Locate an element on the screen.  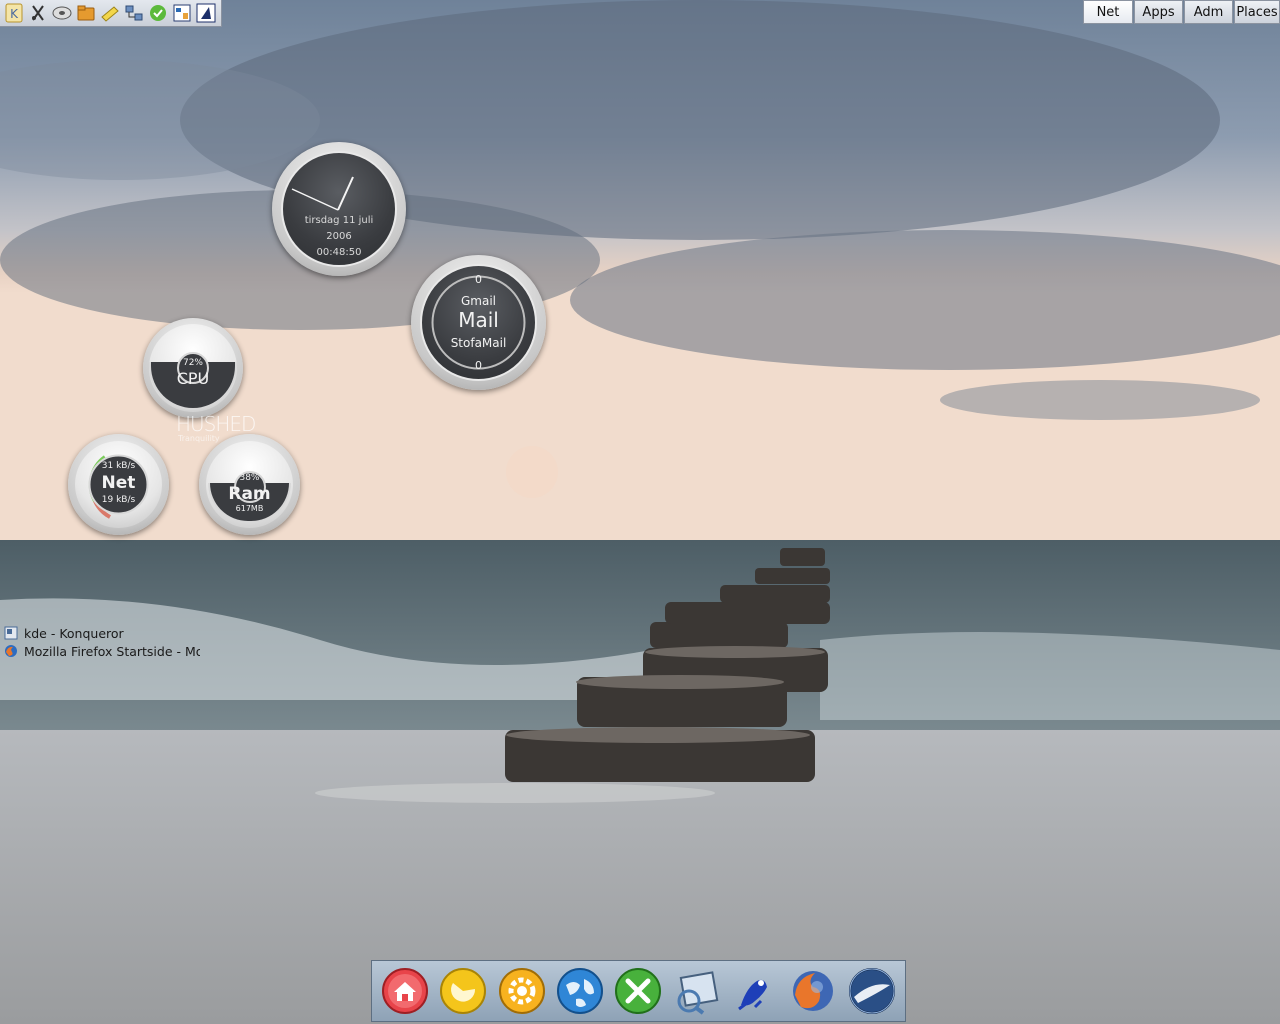
top-menu-bar: Net Apps Adm Places is located at coordinates (1181, 12).